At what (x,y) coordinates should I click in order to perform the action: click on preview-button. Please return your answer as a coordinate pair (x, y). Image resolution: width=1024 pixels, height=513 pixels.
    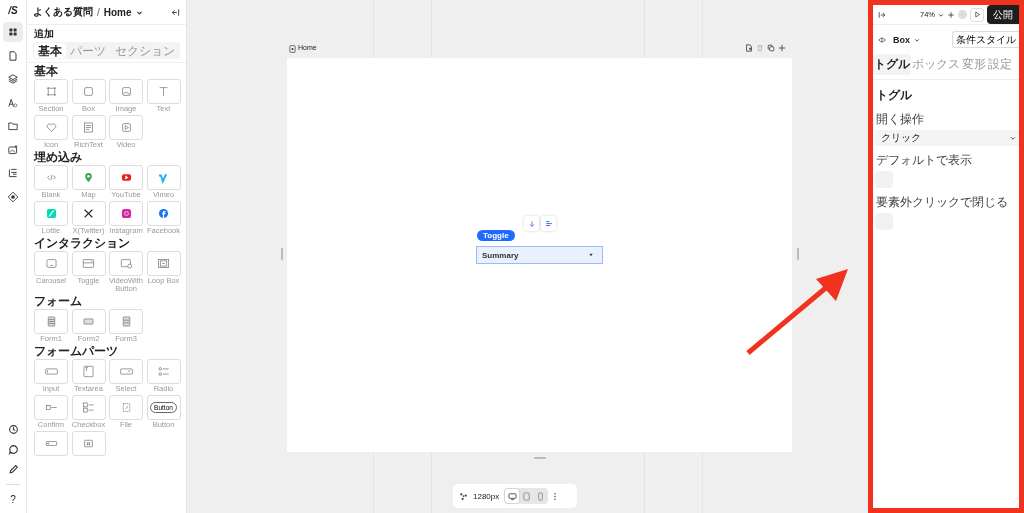
    Looking at the image, I should click on (977, 14).